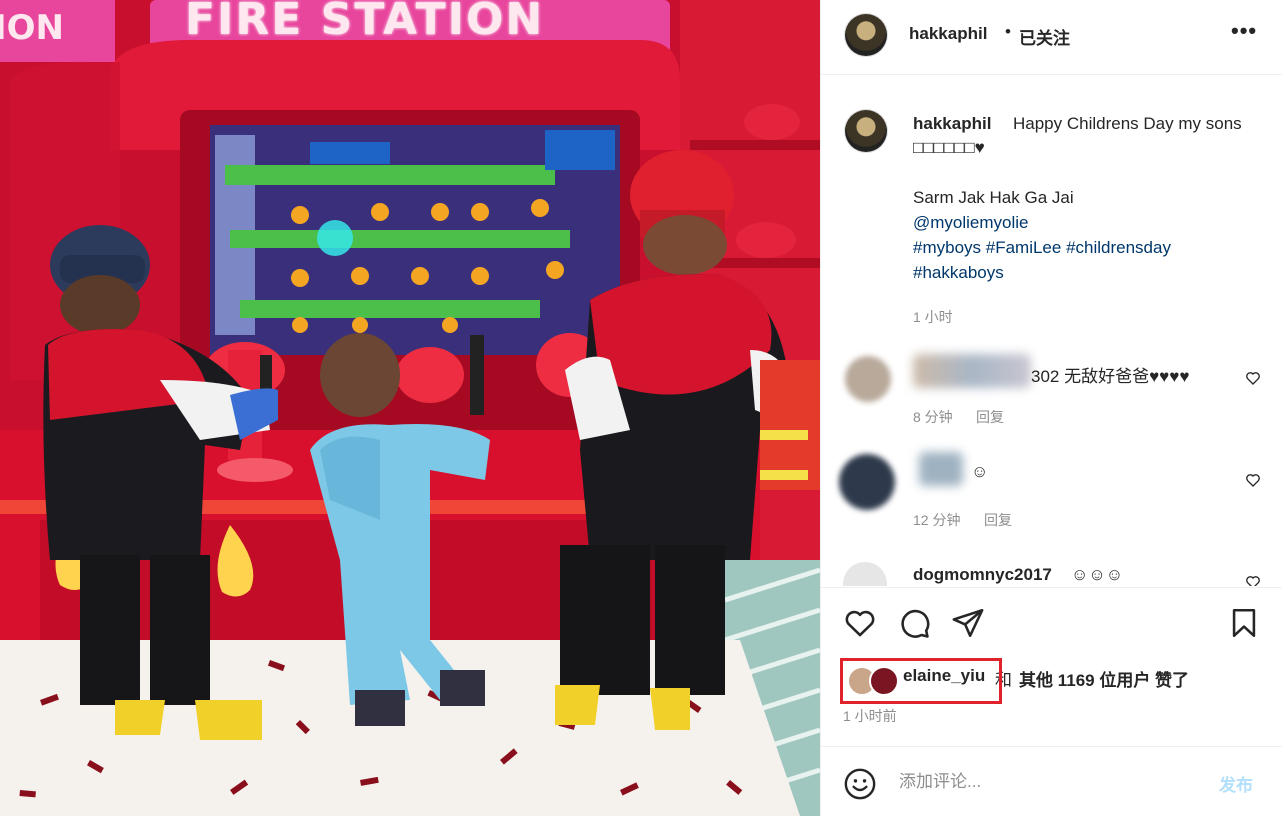 This screenshot has width=1282, height=817. I want to click on caption-time: 1 小时, so click(933, 317).